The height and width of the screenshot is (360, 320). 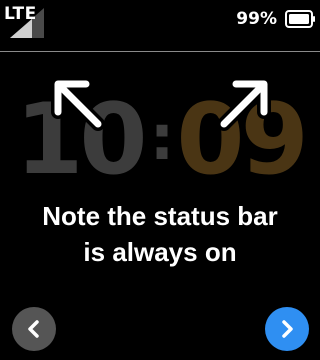 What do you see at coordinates (160, 216) in the screenshot?
I see `info-message-line-1: Note the status bar` at bounding box center [160, 216].